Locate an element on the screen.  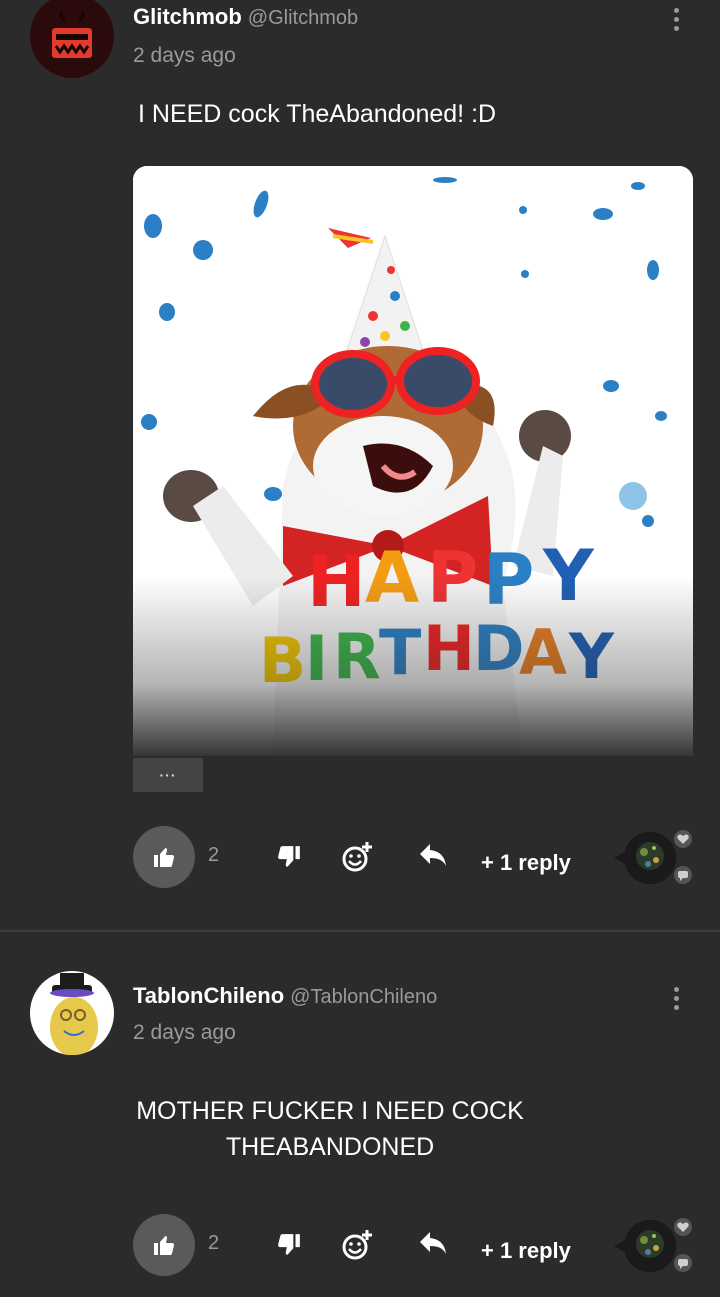
mr-peanutbutter-avatar-icon is located at coordinates (72, 1013).